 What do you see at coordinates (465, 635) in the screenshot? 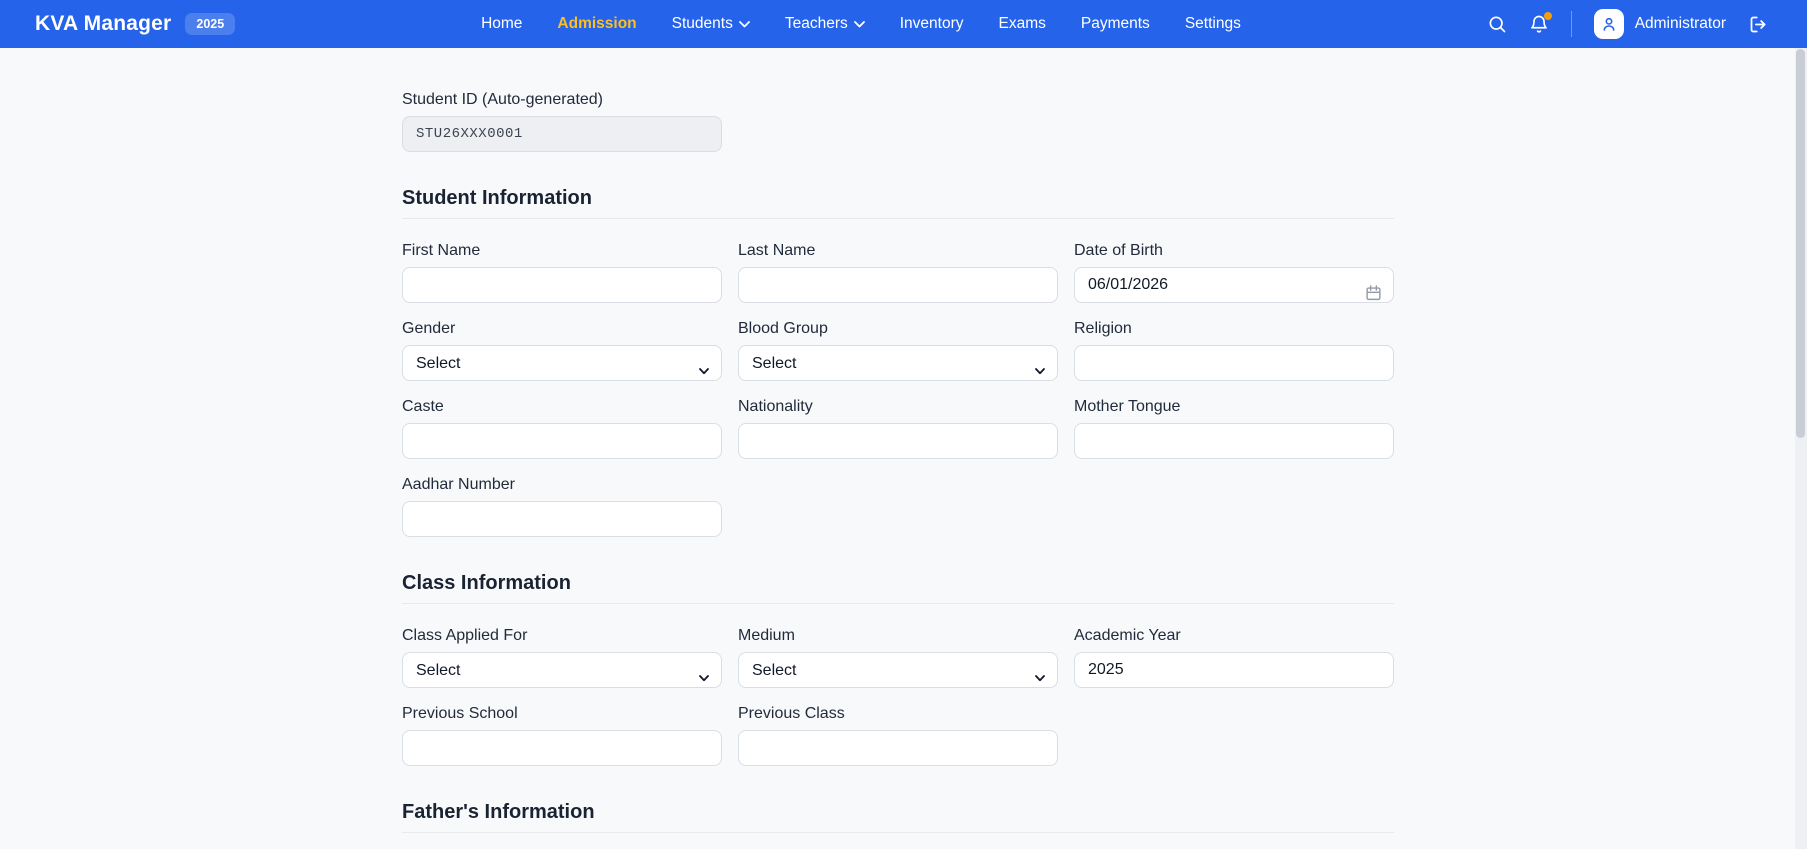
I see `class-applied-label: Class Applied For` at bounding box center [465, 635].